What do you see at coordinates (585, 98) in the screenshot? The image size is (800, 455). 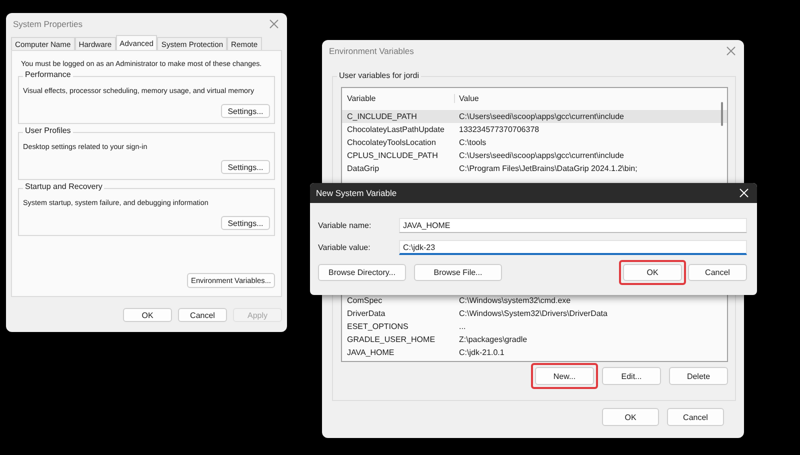 I see `column-header: Value` at bounding box center [585, 98].